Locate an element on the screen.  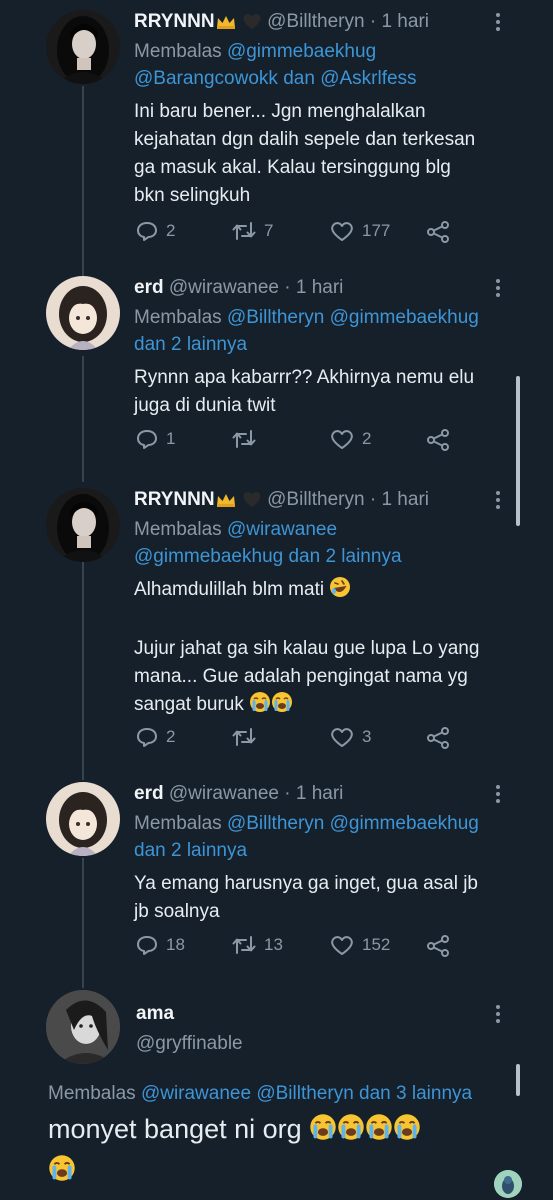
replying-label: Membalas is located at coordinates (92, 1093).